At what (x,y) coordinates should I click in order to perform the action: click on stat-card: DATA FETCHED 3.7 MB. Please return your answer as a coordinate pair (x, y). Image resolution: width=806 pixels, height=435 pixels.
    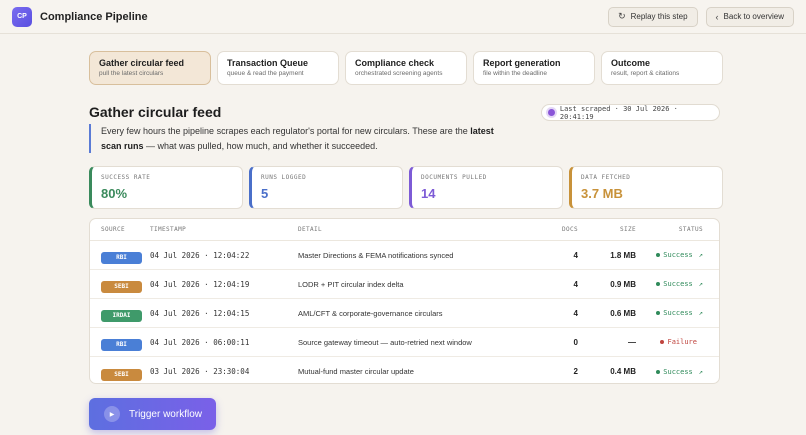
    Looking at the image, I should click on (646, 187).